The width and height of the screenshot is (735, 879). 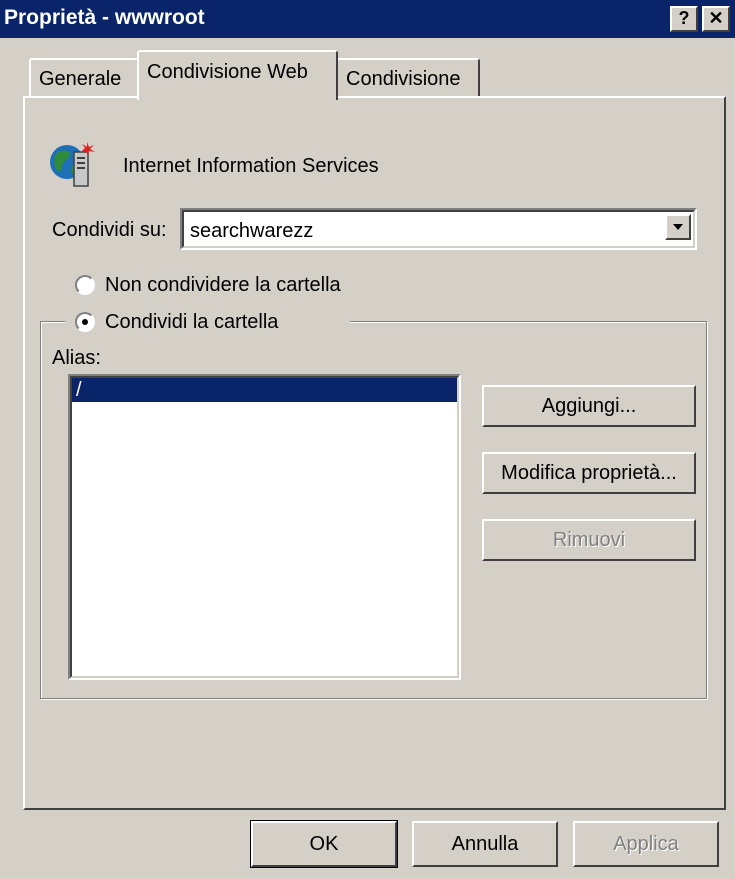 What do you see at coordinates (76, 358) in the screenshot?
I see `alias-label: Alias:` at bounding box center [76, 358].